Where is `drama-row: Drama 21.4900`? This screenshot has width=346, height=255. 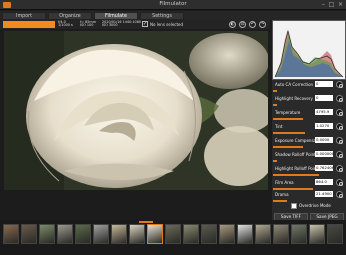
drama-row: Drama 21.4900 is located at coordinates (309, 194).